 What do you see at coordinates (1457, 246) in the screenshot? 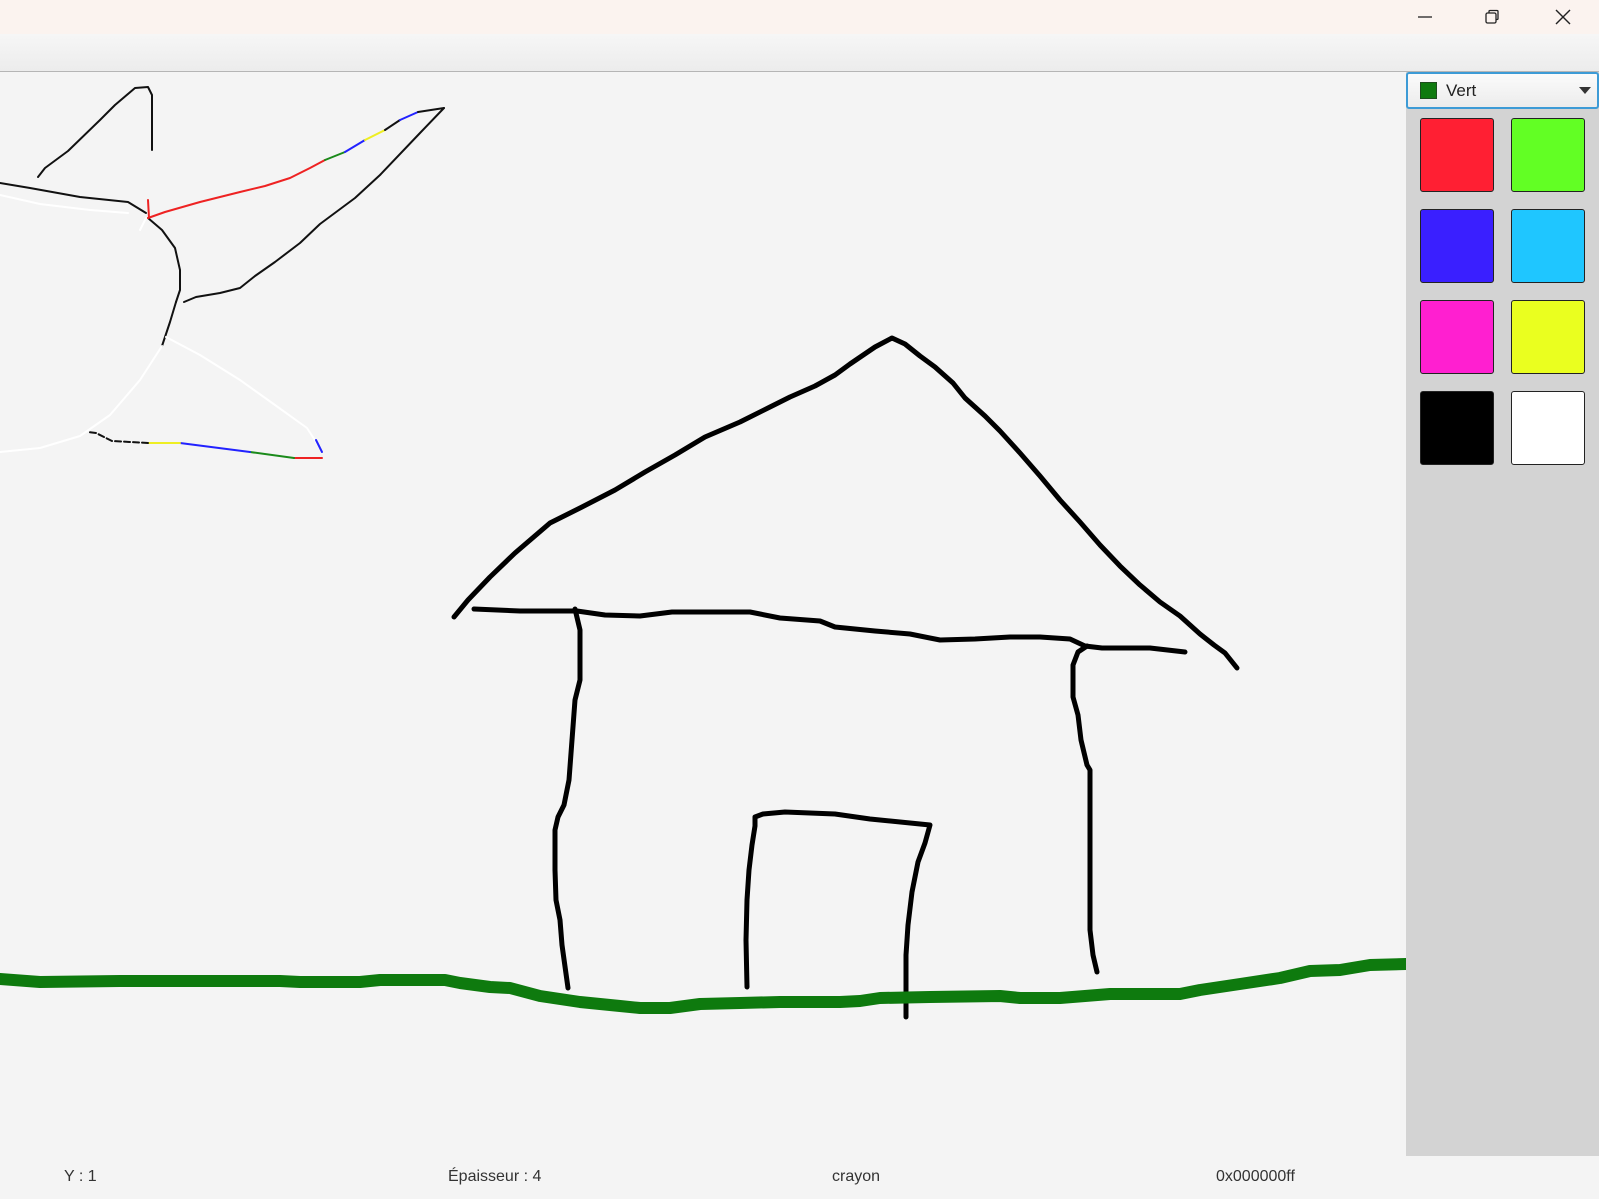
I see `swatch-blue` at bounding box center [1457, 246].